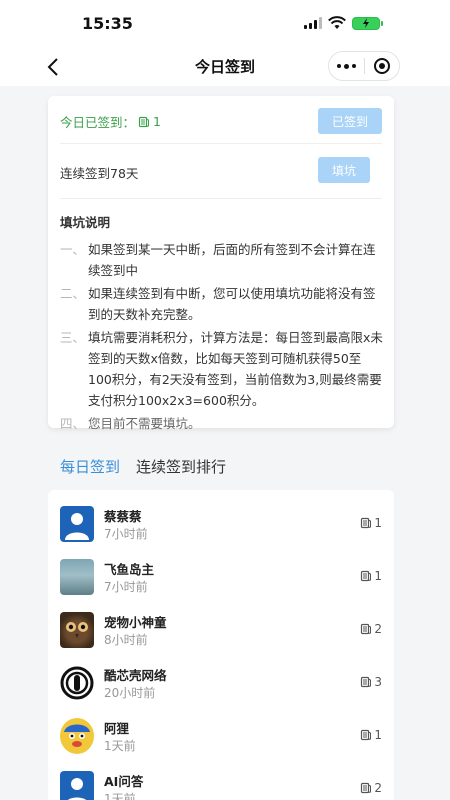 The width and height of the screenshot is (450, 800). I want to click on signed-today-row: 今日已签到： 1 已签到, so click(221, 120).